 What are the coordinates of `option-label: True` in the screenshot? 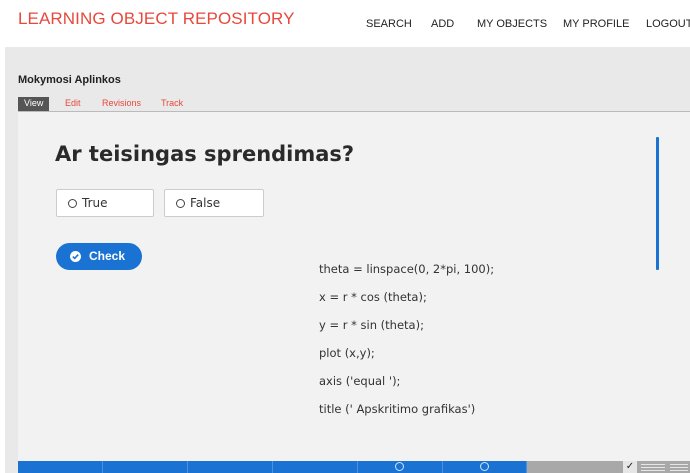 It's located at (95, 203).